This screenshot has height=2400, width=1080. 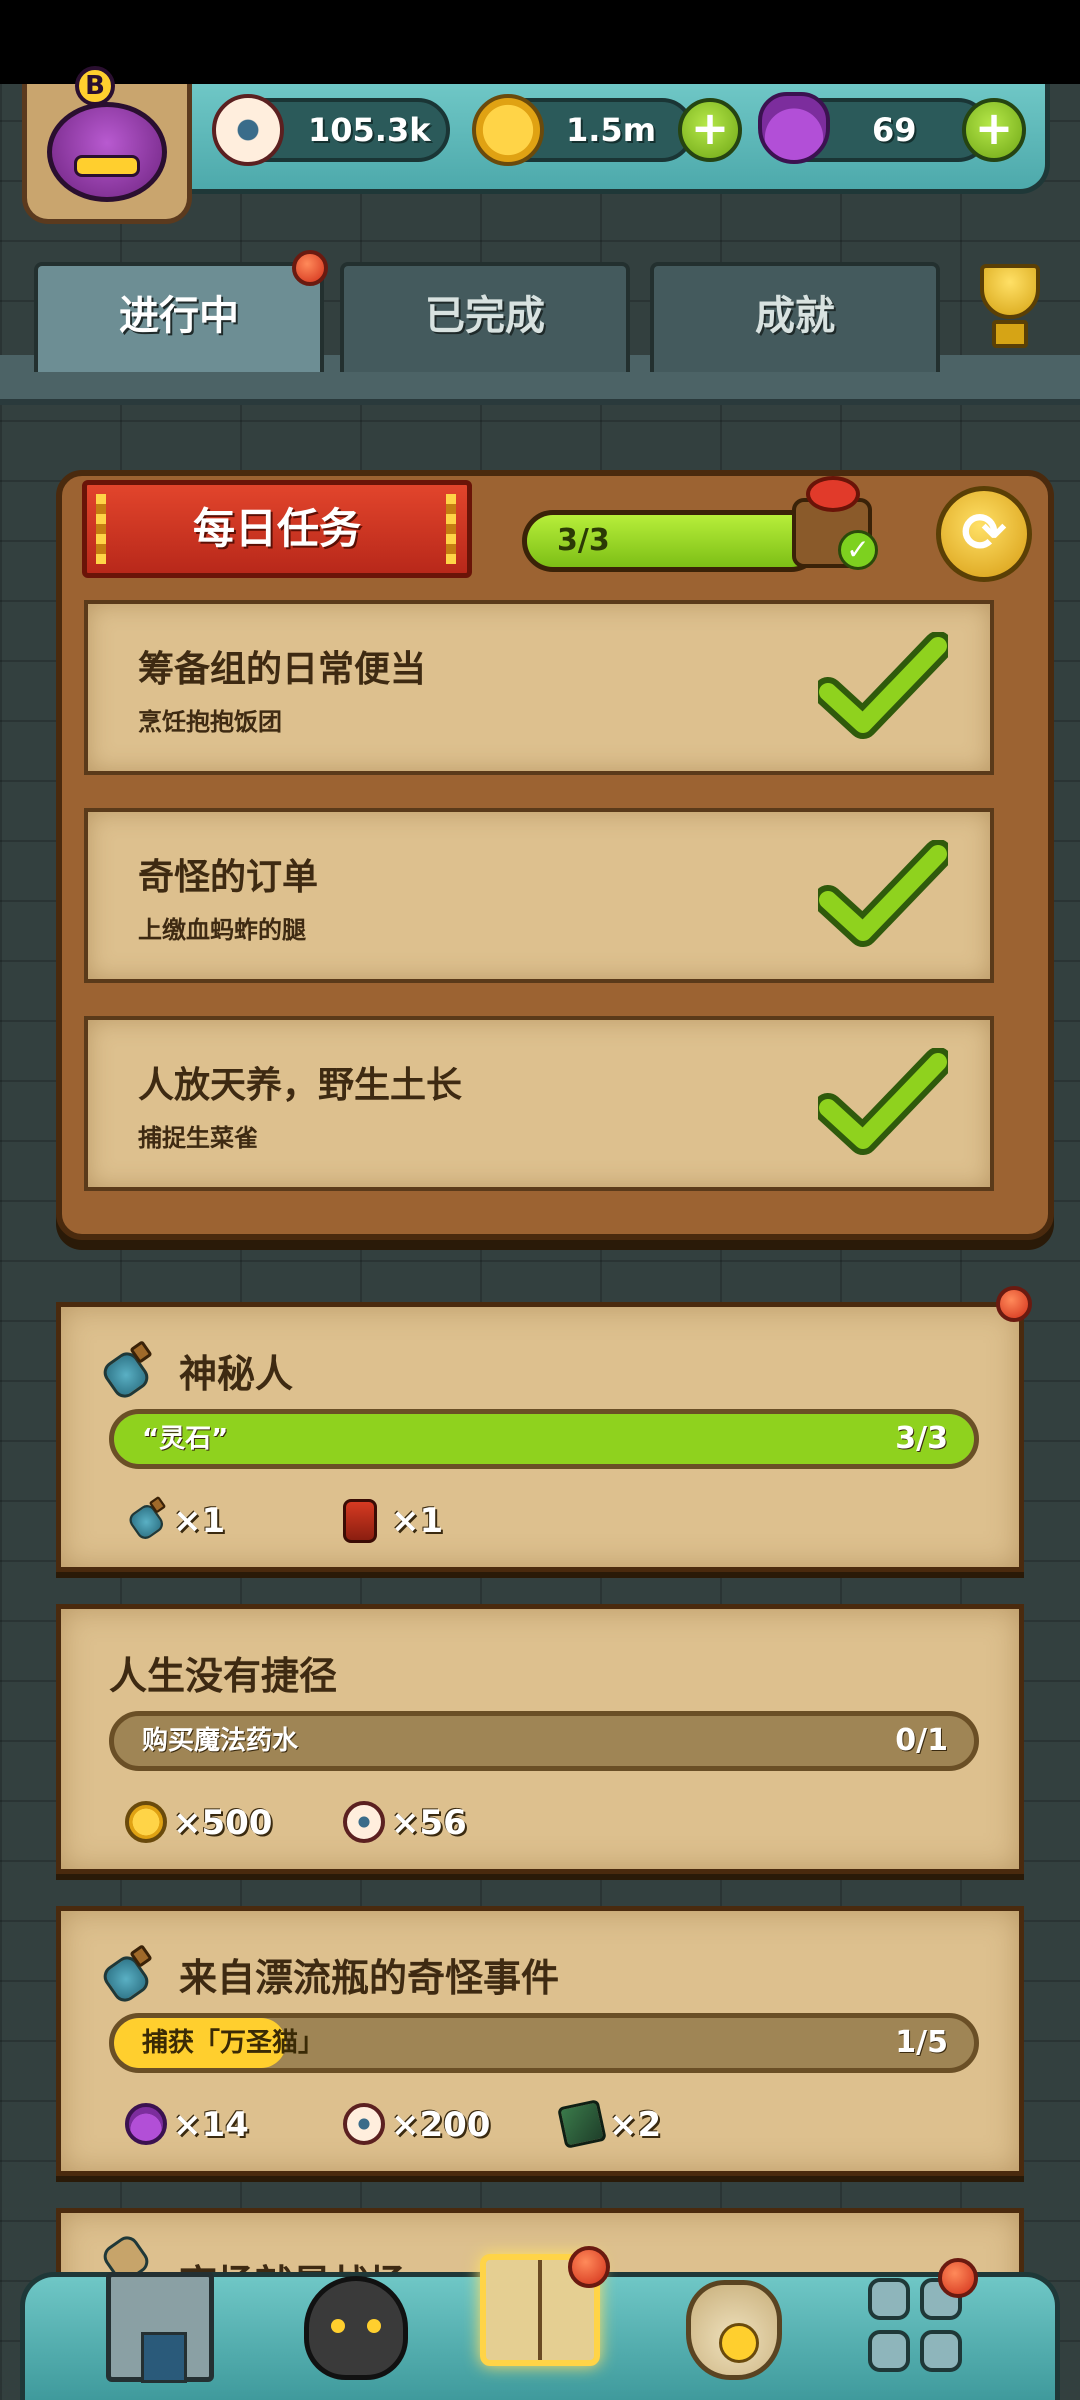 I want to click on reward-item: ×56, so click(x=413, y=1824).